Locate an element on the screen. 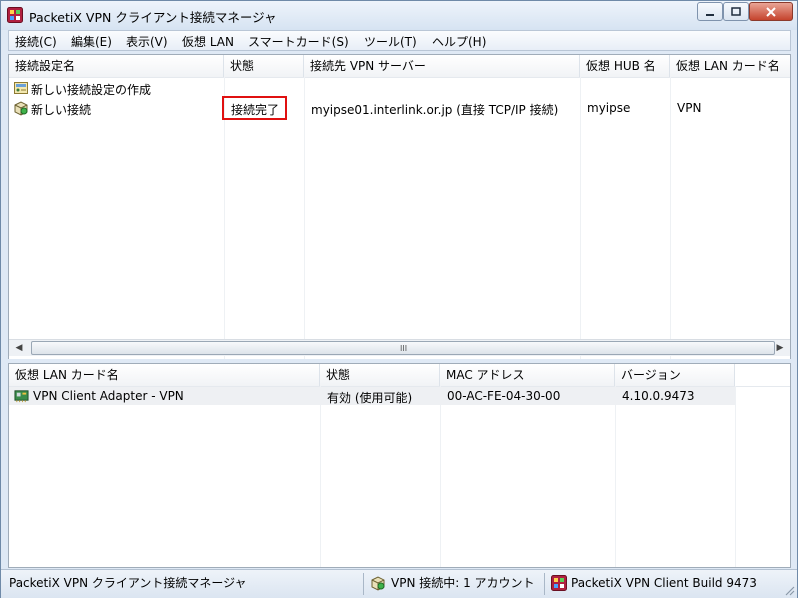 The image size is (798, 598). scroll-right-icon: ▶ is located at coordinates (780, 348).